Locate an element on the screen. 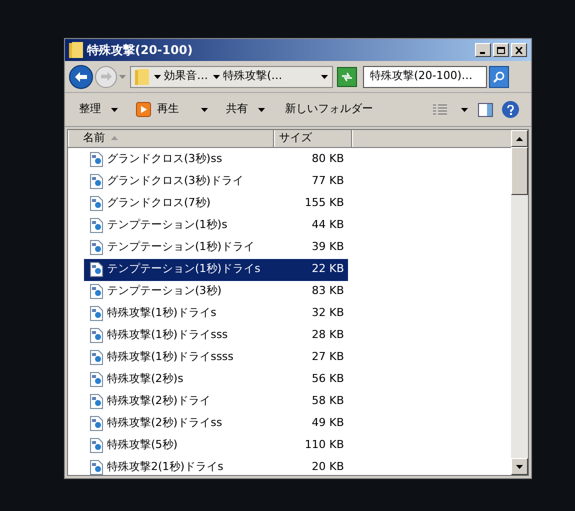 The width and height of the screenshot is (575, 511). file-size: 80 KB is located at coordinates (328, 159).